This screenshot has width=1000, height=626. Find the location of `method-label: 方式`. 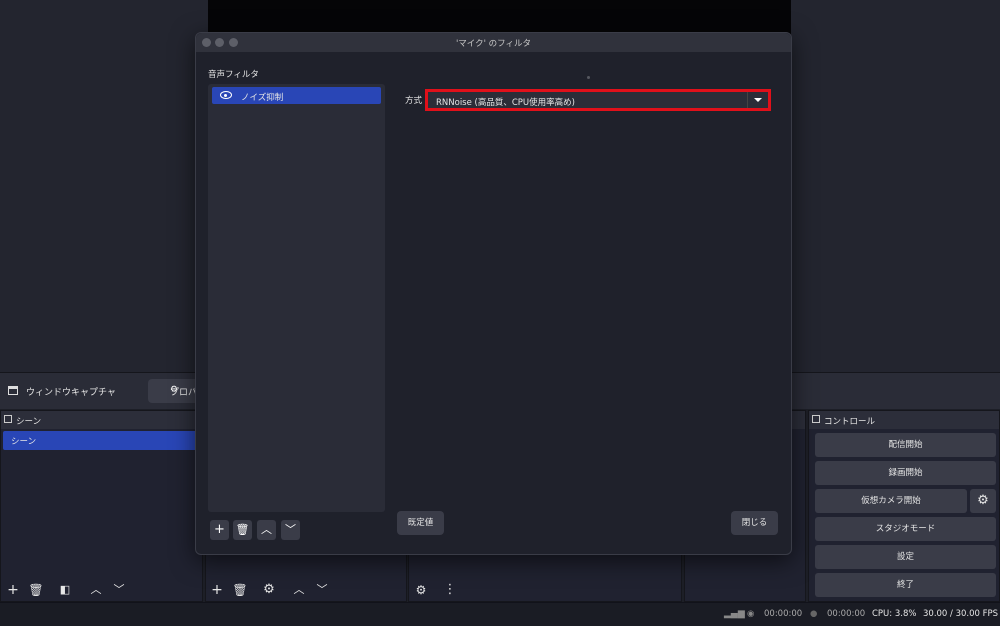

method-label: 方式 is located at coordinates (414, 101).